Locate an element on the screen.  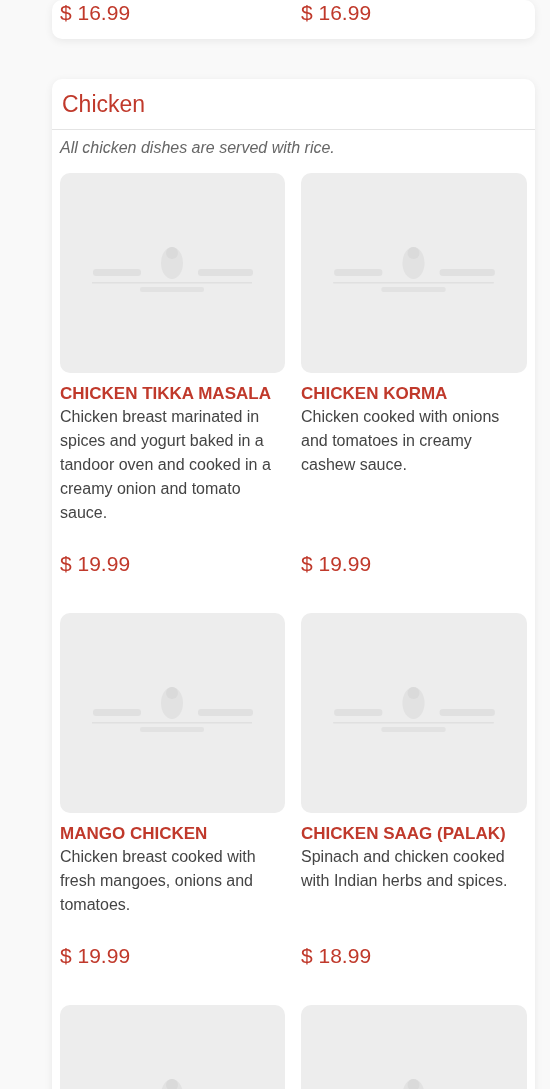
dish-description: Chicken cooked with onions and tomatoes in creamy cashew sauce. is located at coordinates (401, 441).